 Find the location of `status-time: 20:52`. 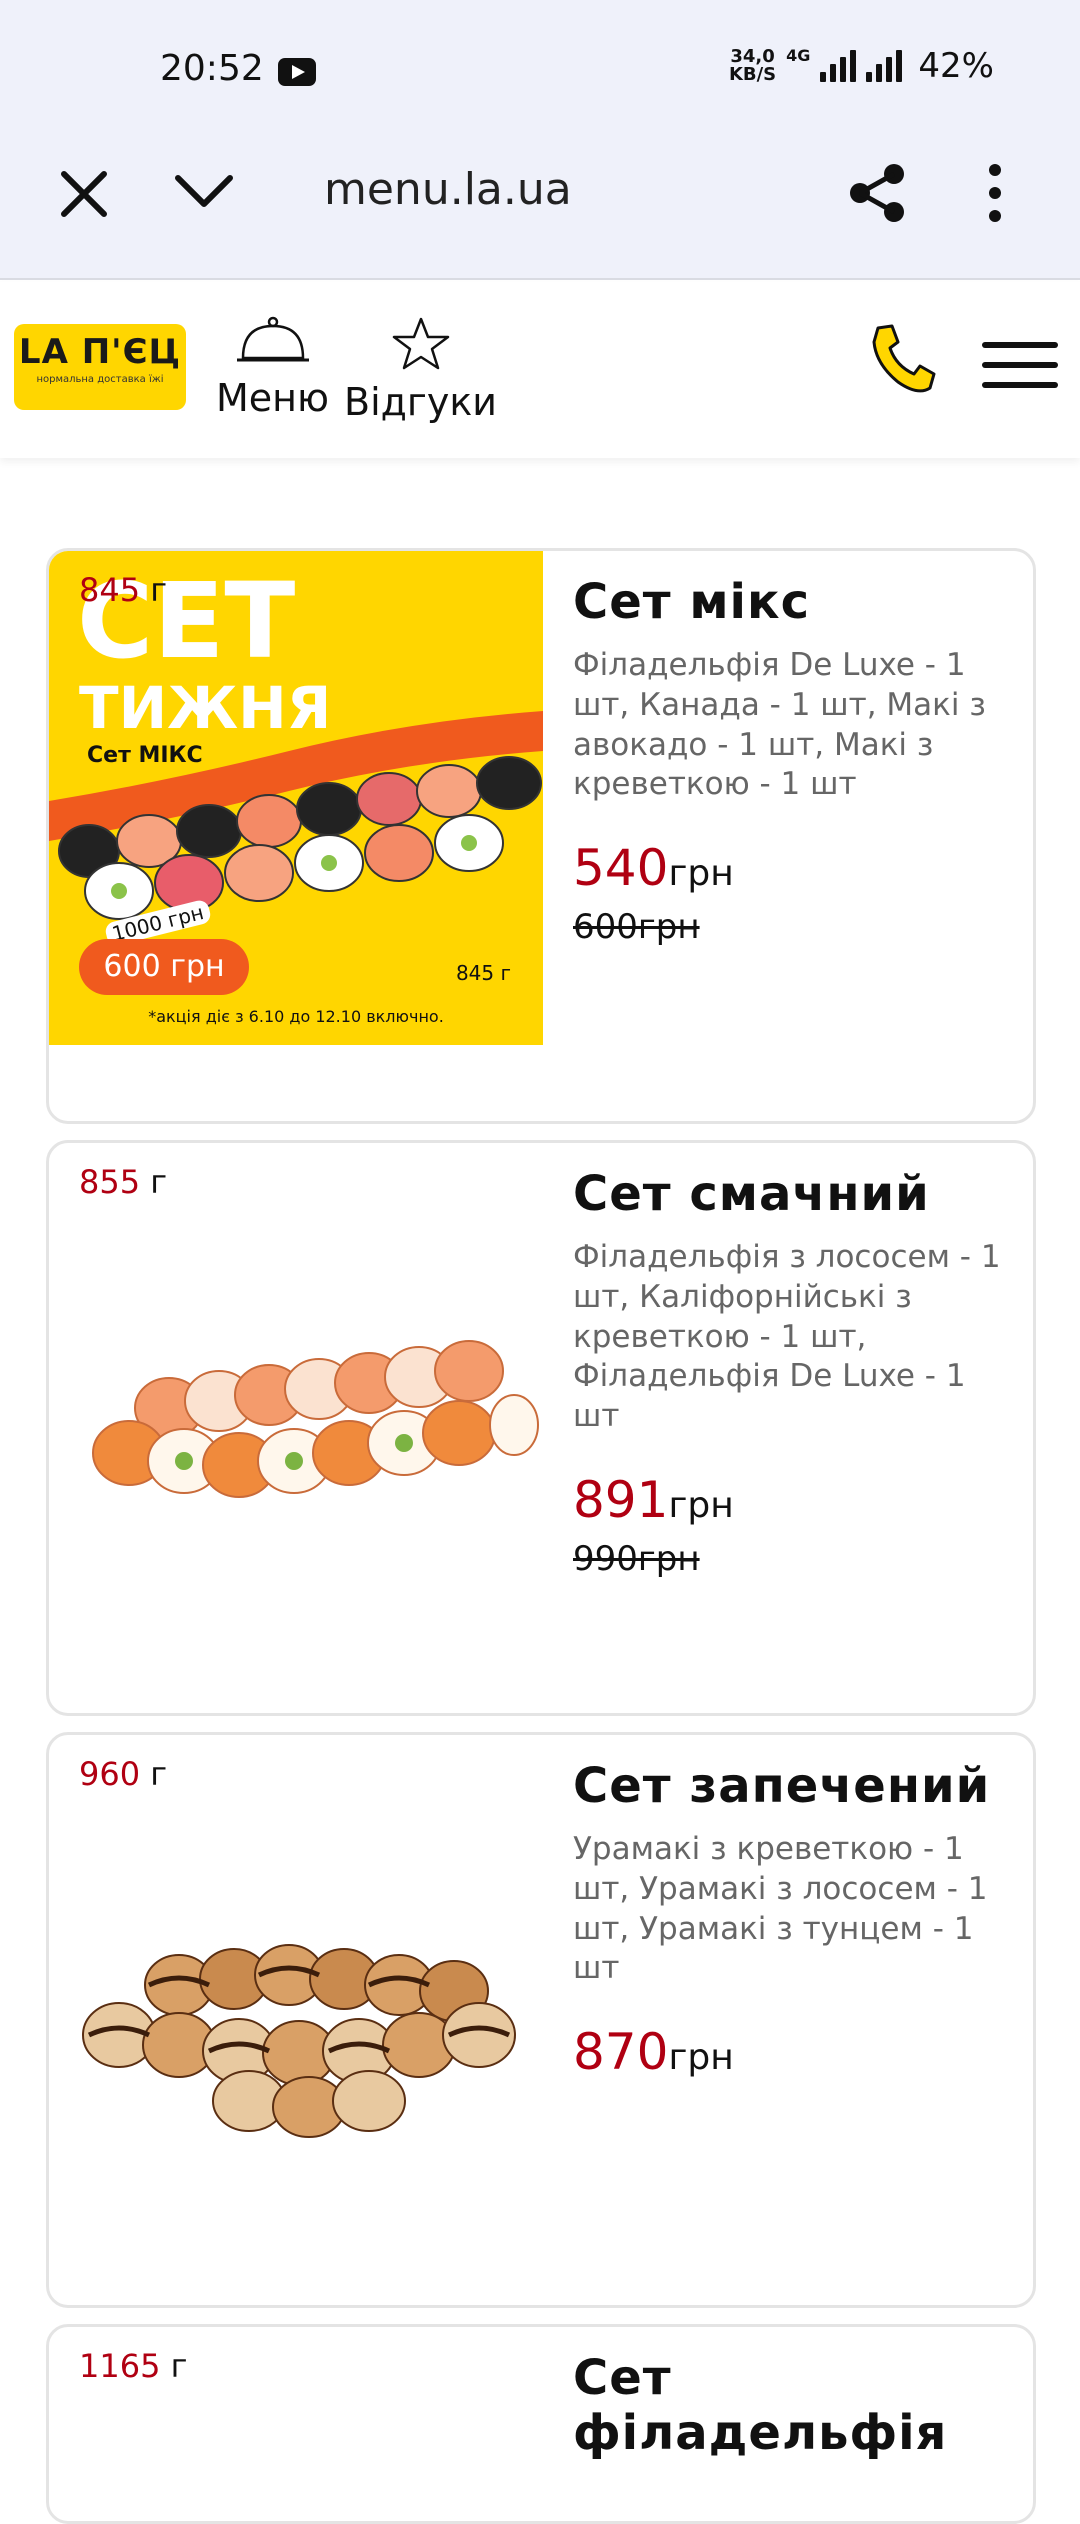

status-time: 20:52 is located at coordinates (212, 68).